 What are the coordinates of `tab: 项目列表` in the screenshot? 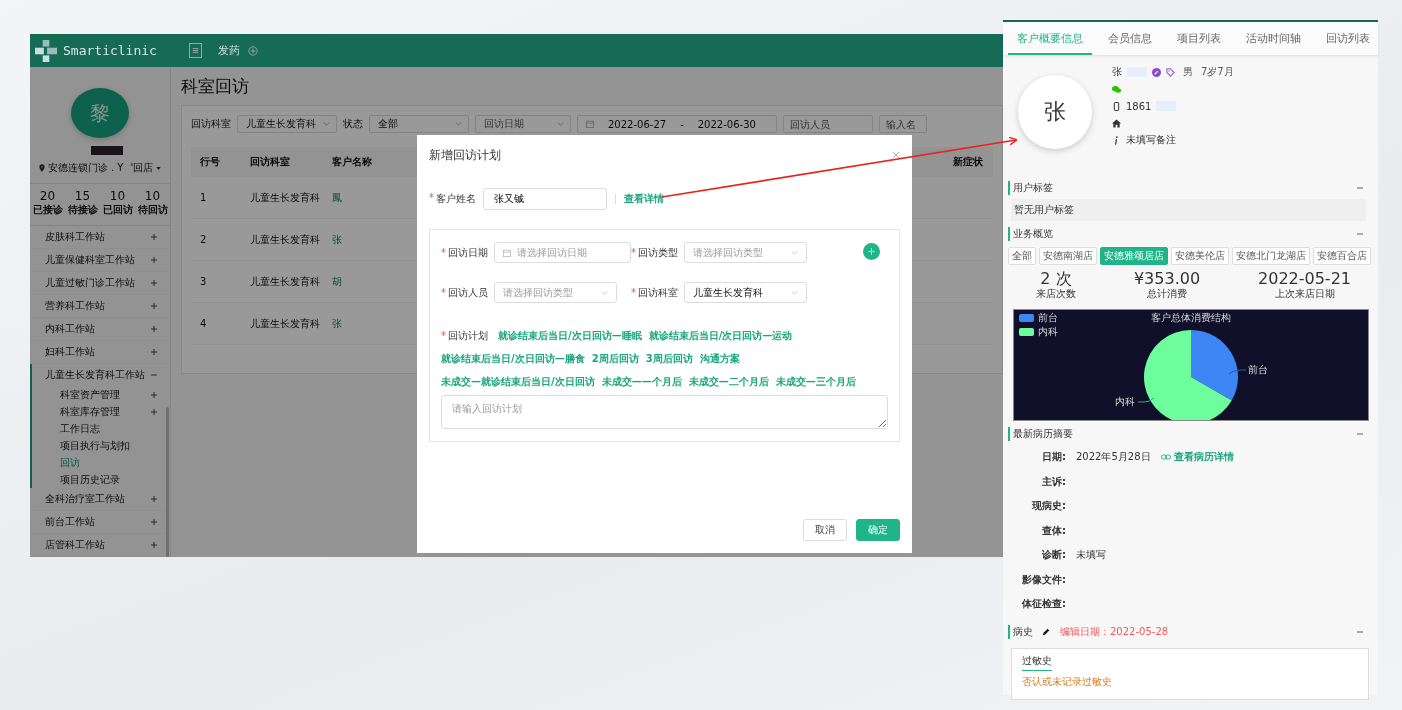 It's located at (1199, 38).